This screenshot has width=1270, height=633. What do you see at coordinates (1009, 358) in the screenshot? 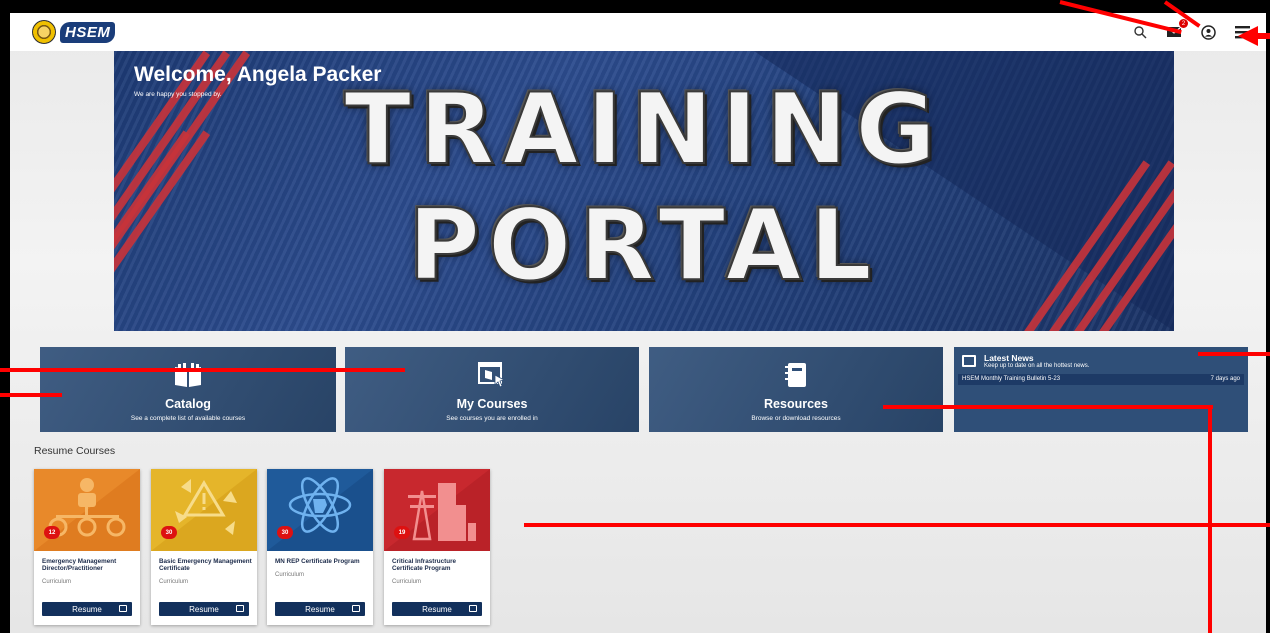
I see `news-title: Latest News` at bounding box center [1009, 358].